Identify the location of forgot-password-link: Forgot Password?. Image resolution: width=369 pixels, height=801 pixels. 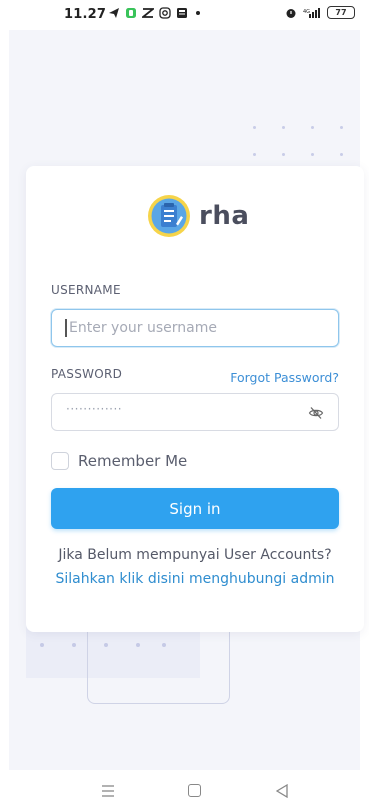
(284, 377).